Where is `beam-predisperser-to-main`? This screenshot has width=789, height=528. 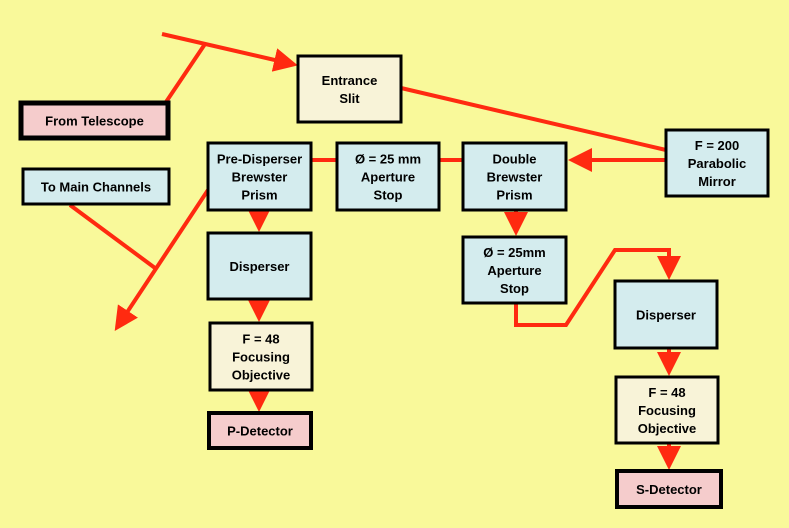
beam-predisperser-to-main is located at coordinates (162, 260).